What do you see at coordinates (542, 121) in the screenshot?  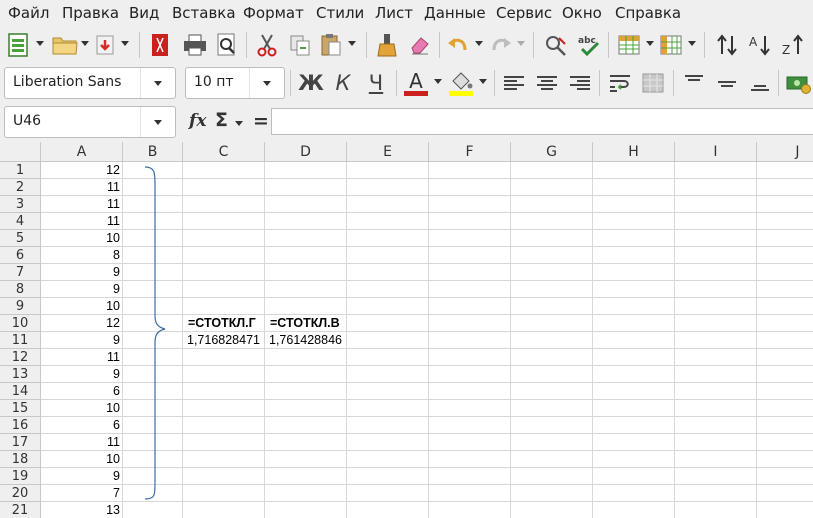 I see `formula-input` at bounding box center [542, 121].